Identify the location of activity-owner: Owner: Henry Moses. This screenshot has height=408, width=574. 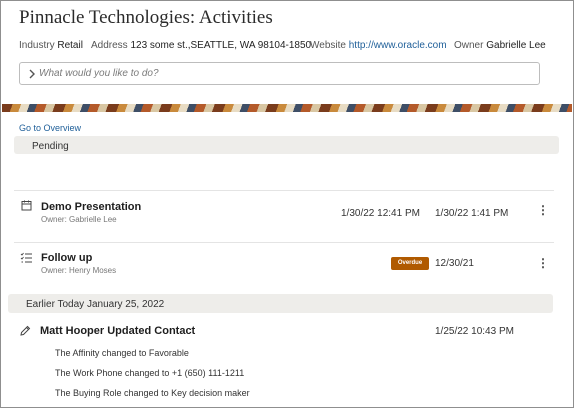
(79, 270).